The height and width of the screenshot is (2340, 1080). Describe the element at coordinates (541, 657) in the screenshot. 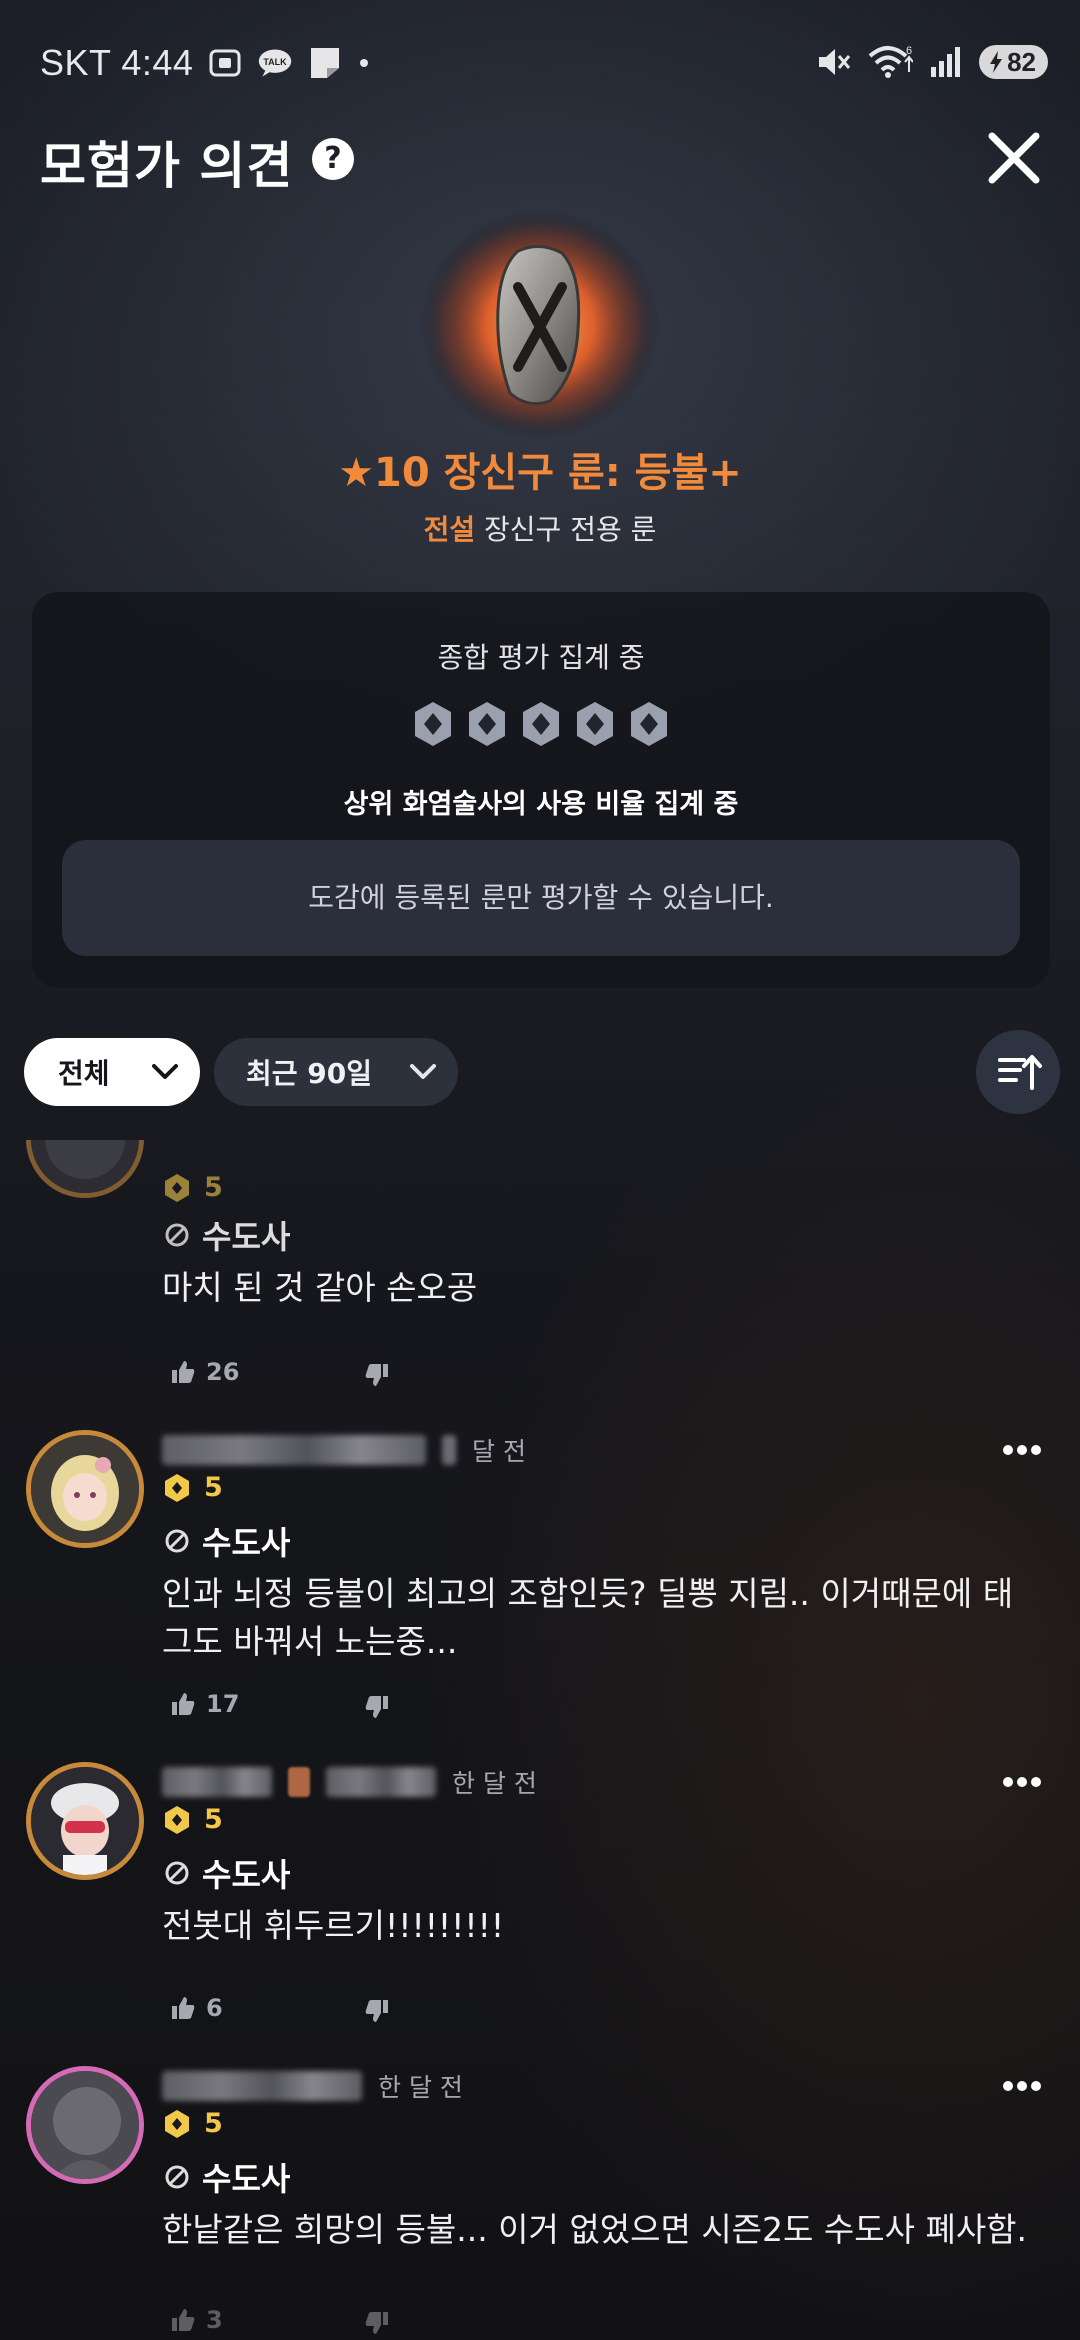

I see `rating-status: 종합 평가 집계 중` at that location.